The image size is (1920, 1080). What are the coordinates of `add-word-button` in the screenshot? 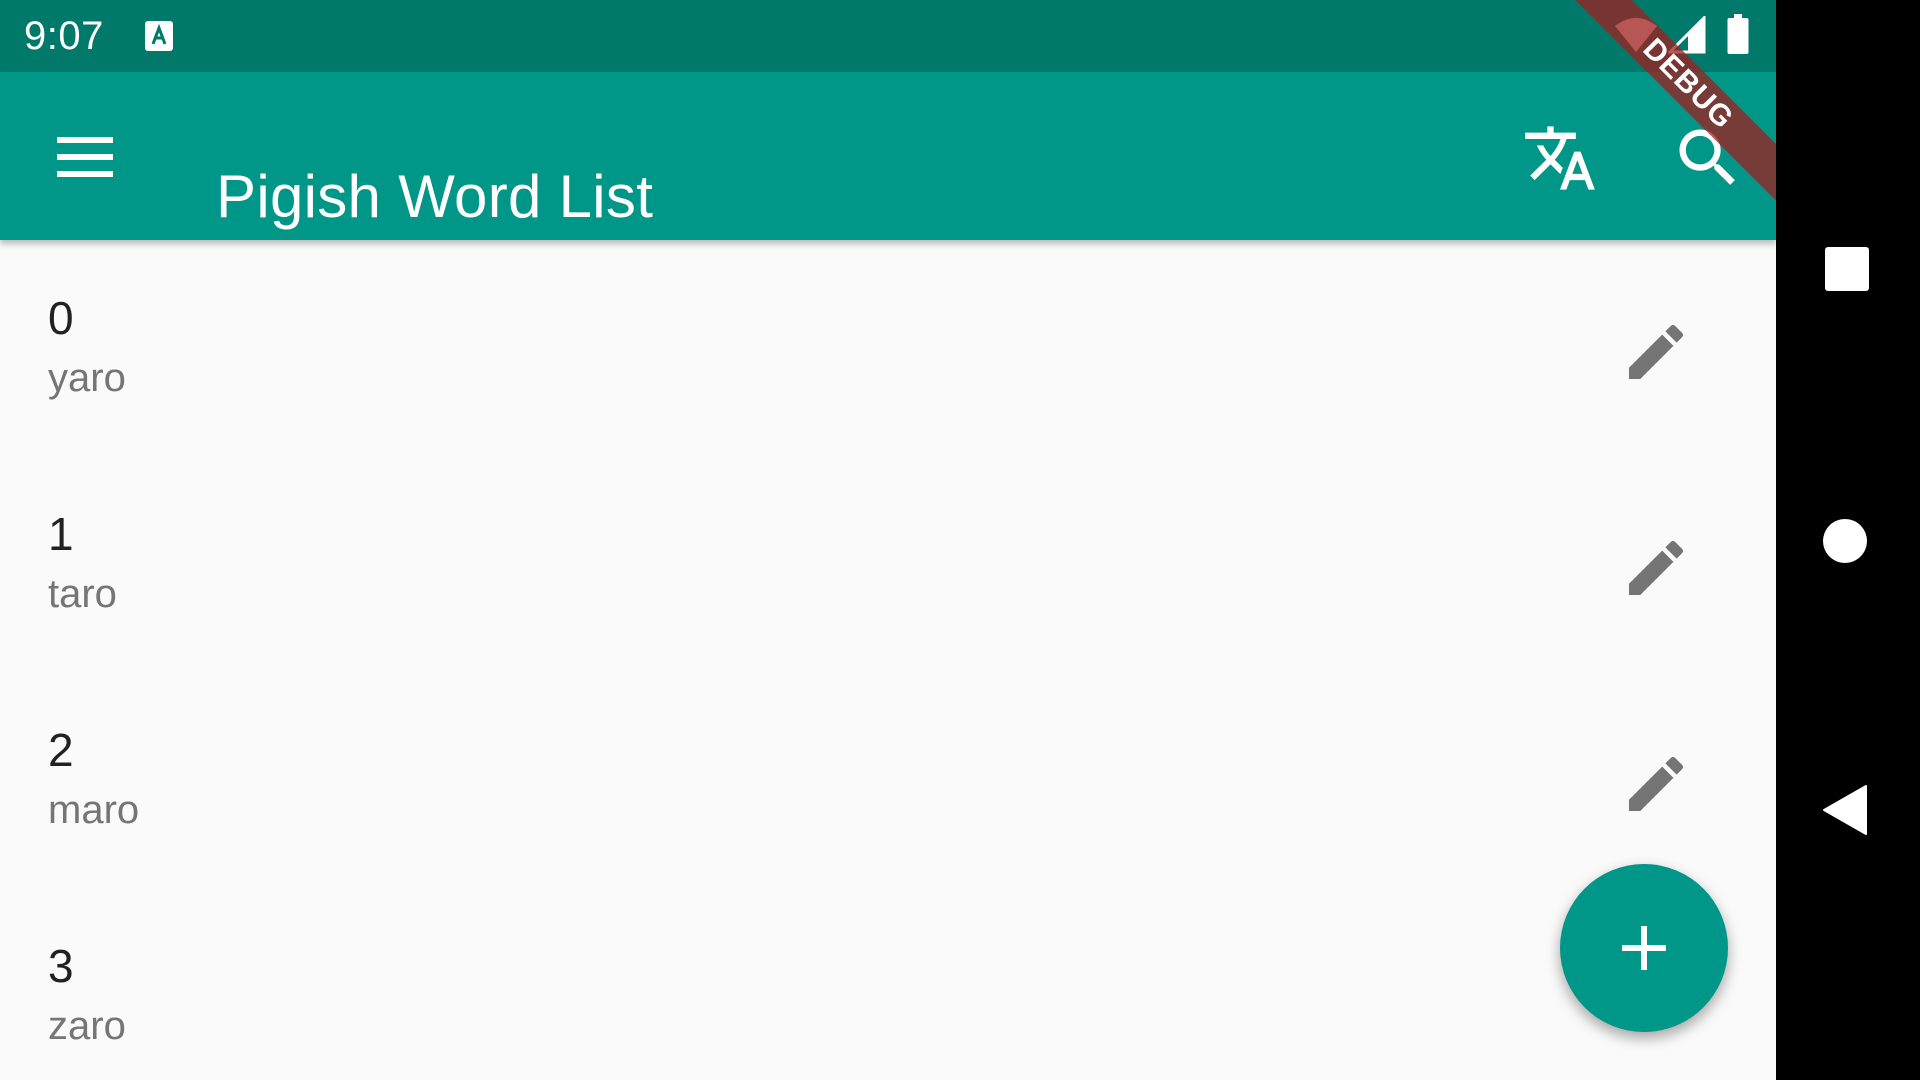 It's located at (1644, 948).